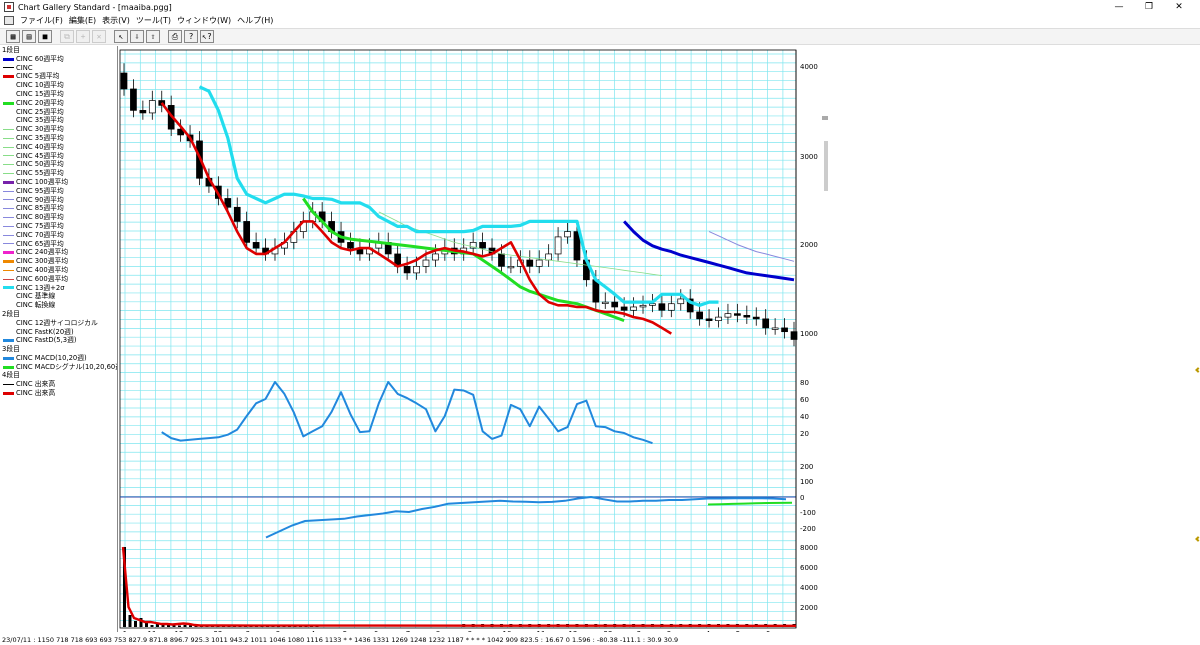 This screenshot has height=645, width=1200. Describe the element at coordinates (806, 482) in the screenshot. I see `osc-bottom-tick-label: 100` at that location.